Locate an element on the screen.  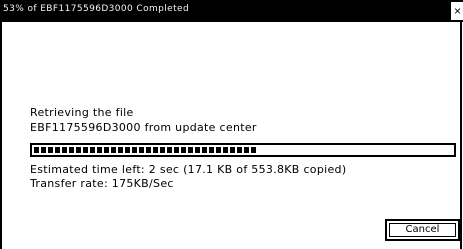
window-frame-right is located at coordinates (461, 135).